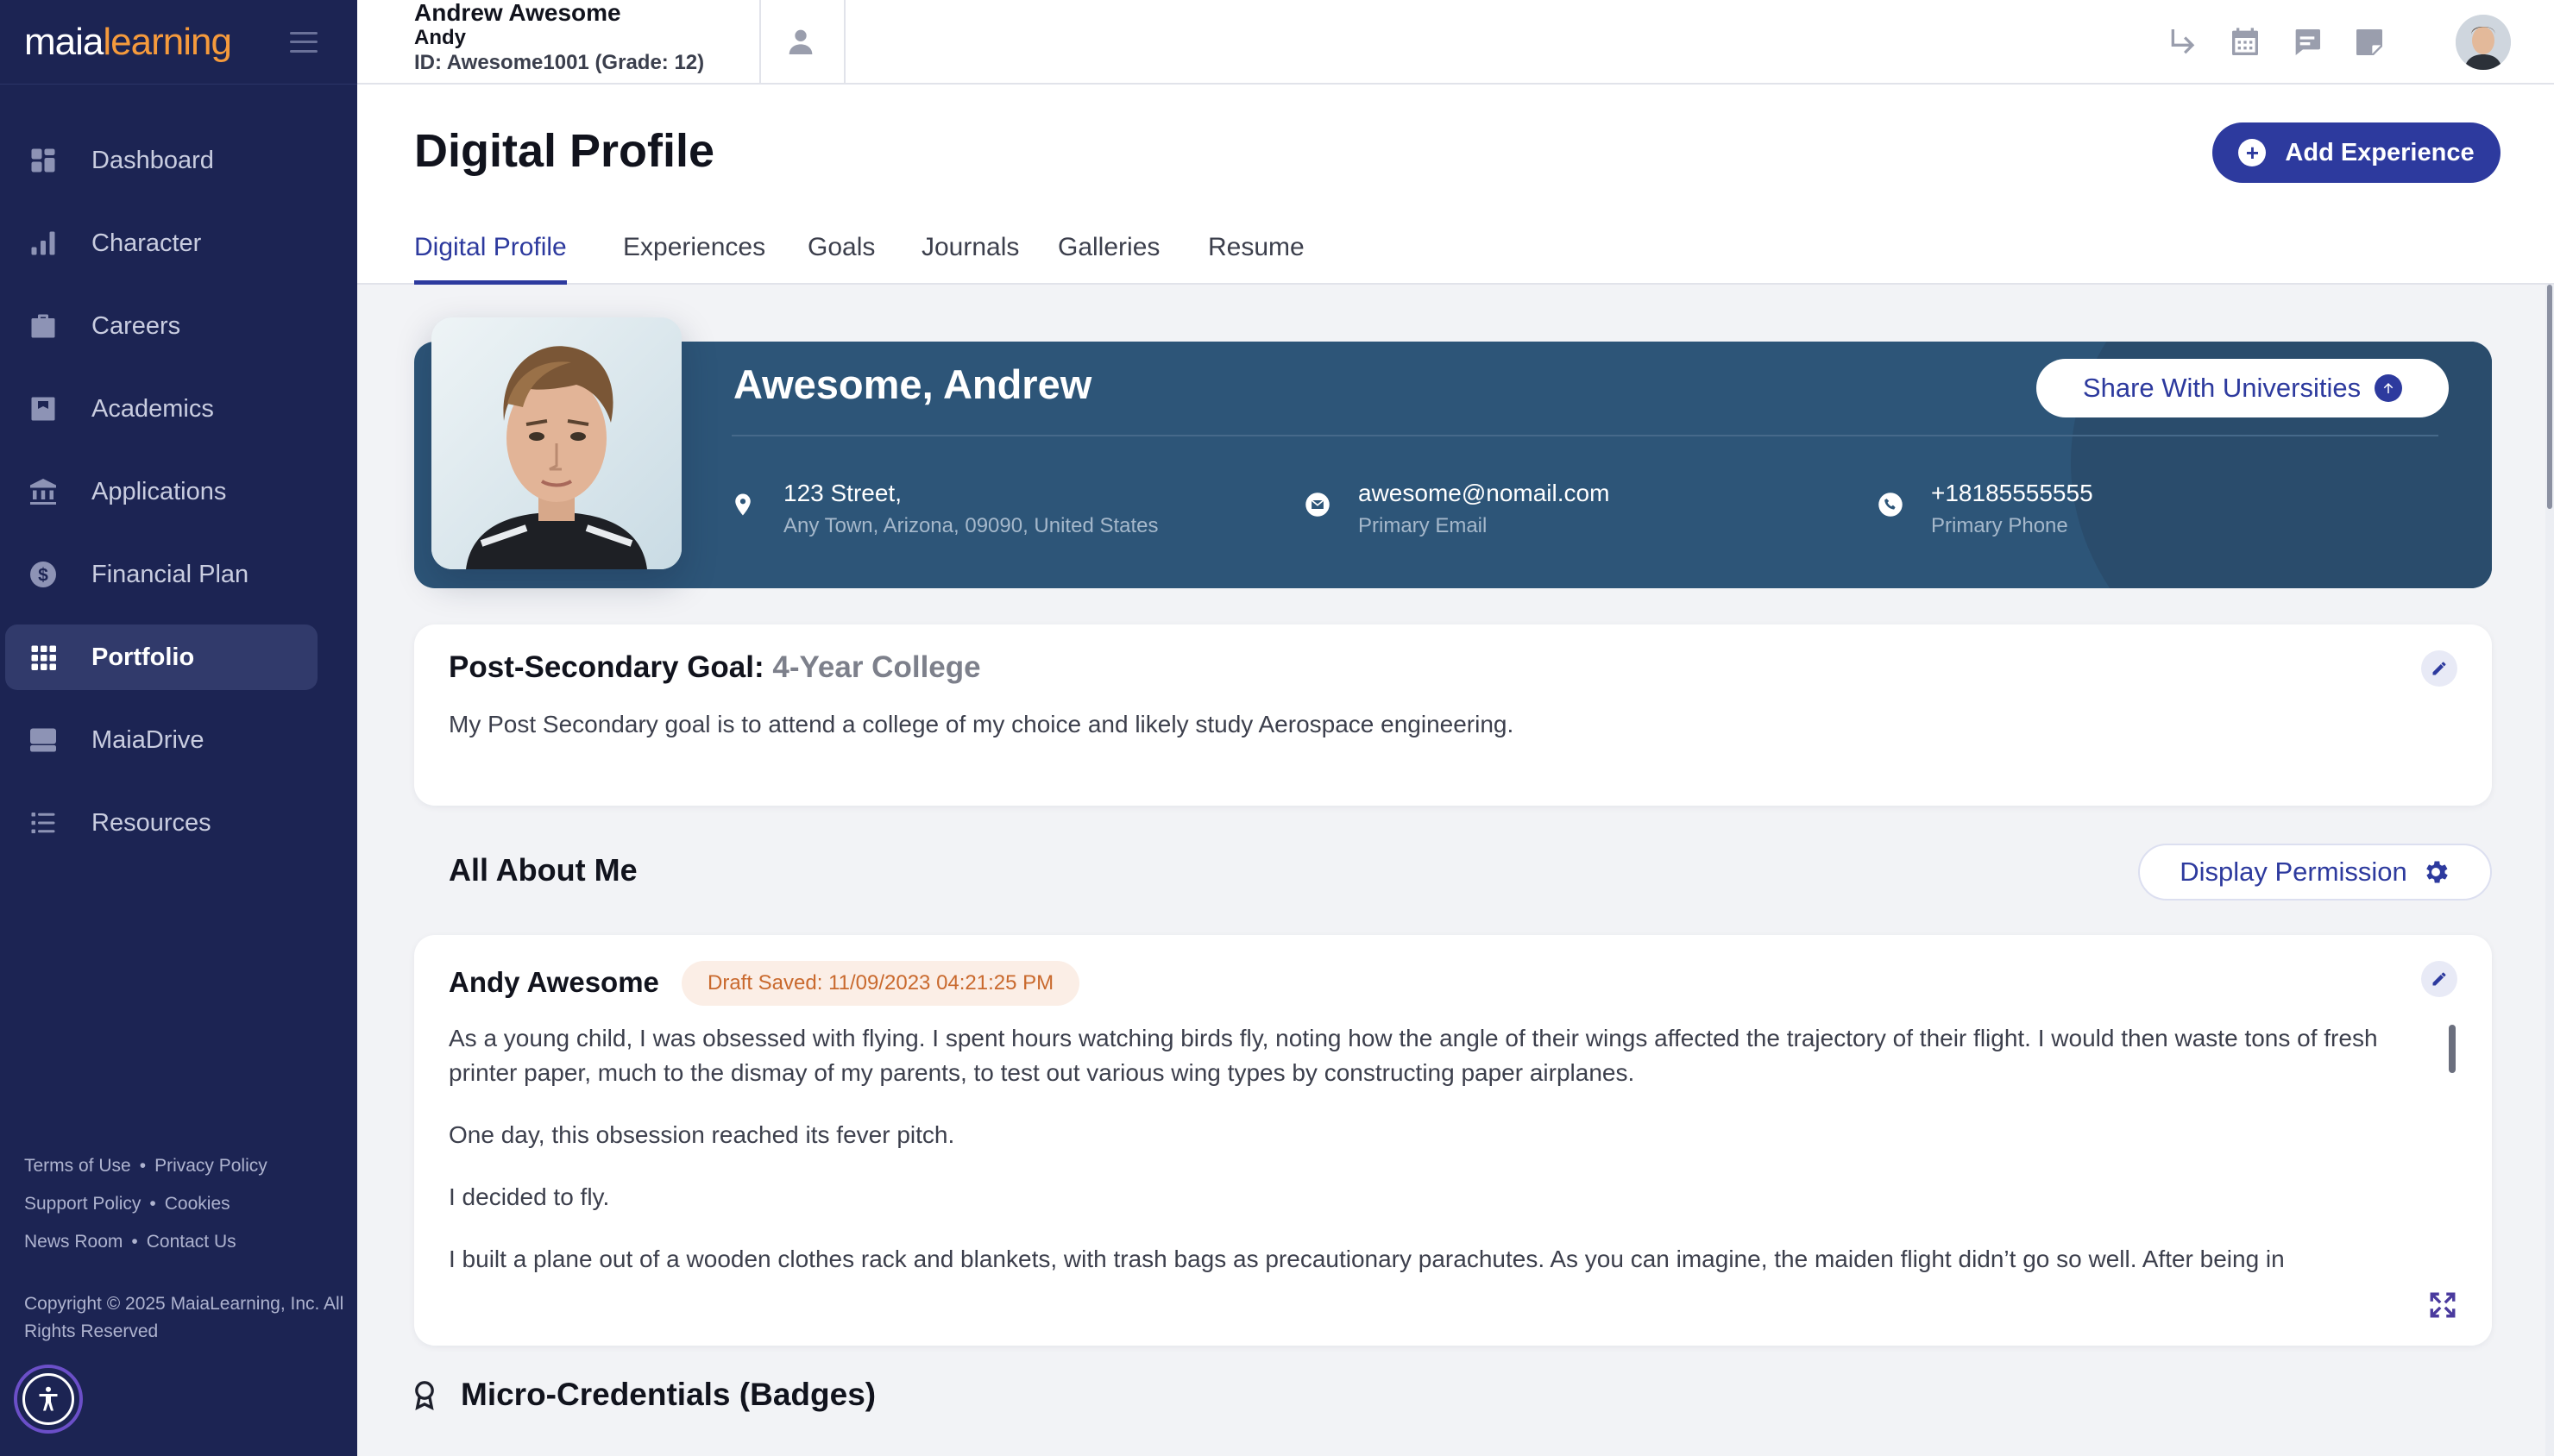 The height and width of the screenshot is (1456, 2554). I want to click on page-title: Digital Profile, so click(564, 151).